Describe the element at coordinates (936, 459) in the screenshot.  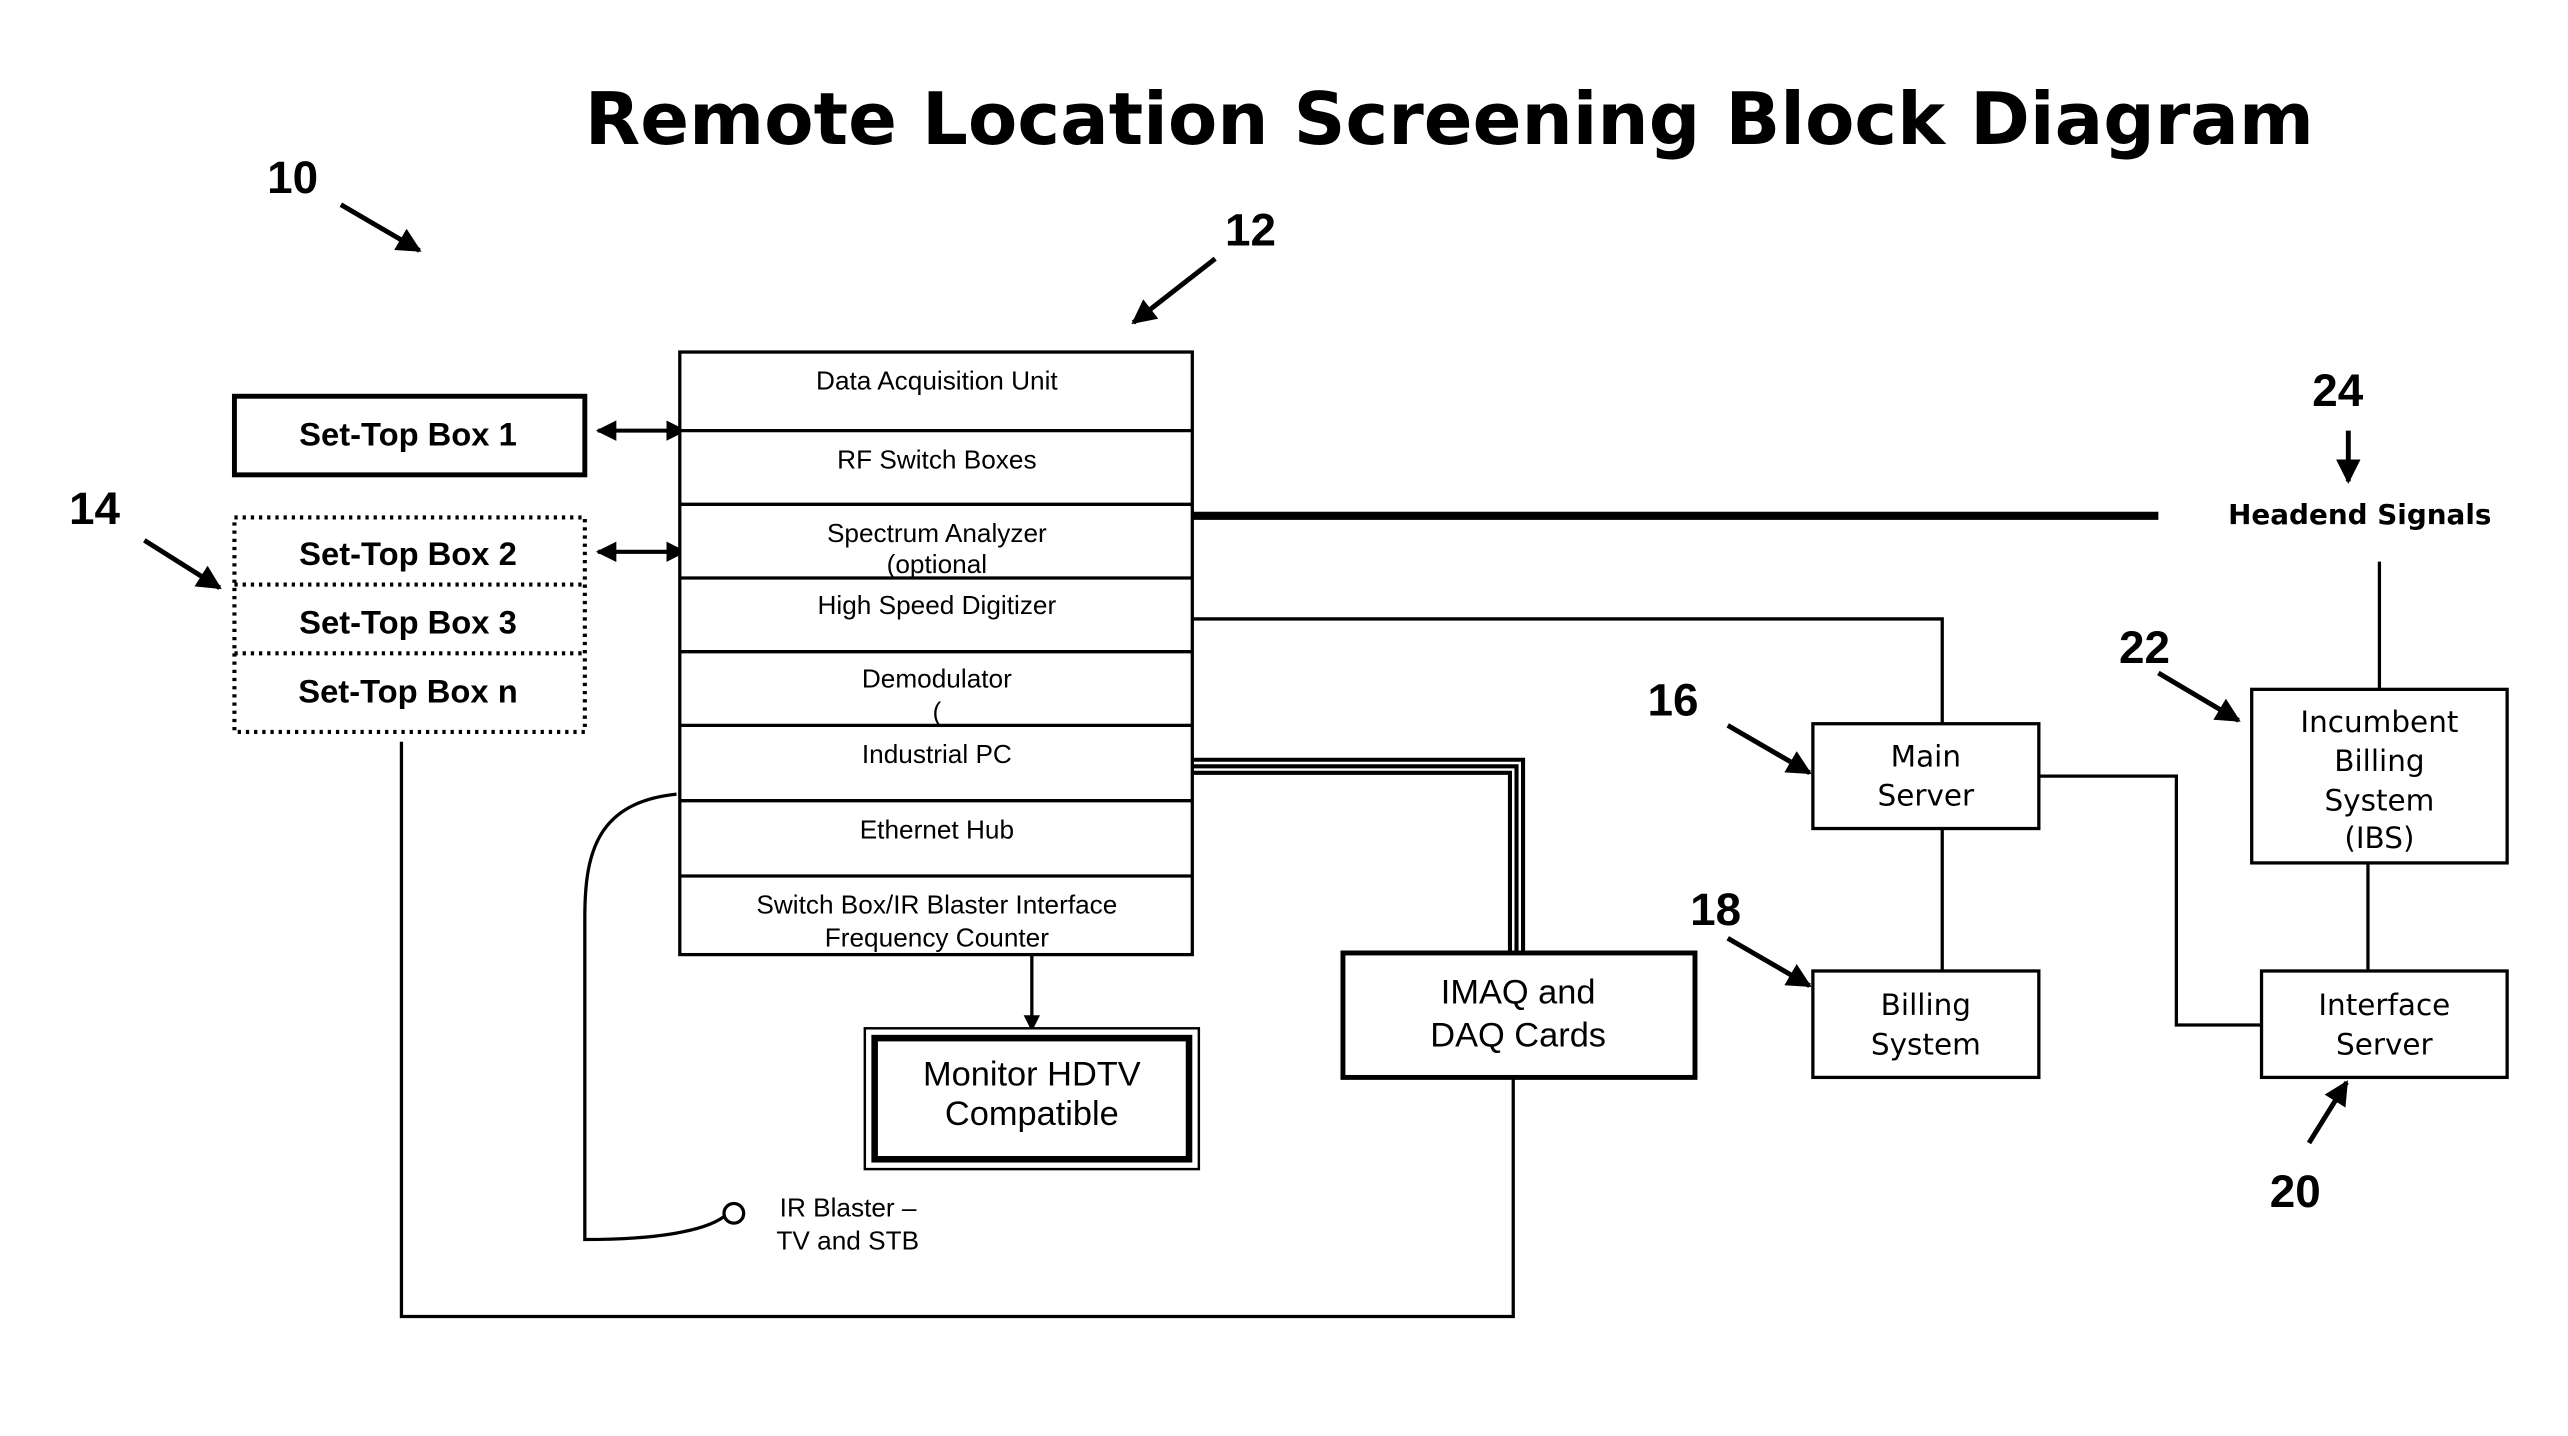
I see `daq-cell-rf-switch-boxes: RF Switch Boxes` at that location.